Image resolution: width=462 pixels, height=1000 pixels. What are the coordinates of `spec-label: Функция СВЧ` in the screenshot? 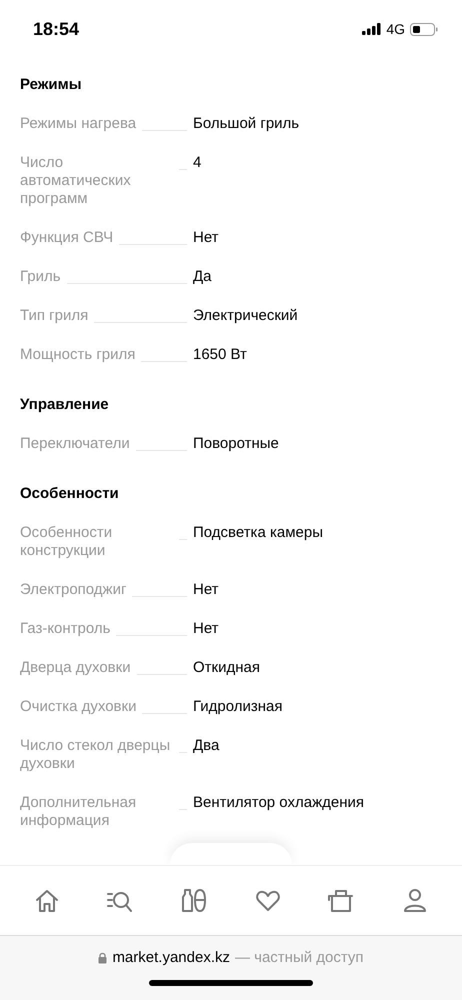 It's located at (67, 238).